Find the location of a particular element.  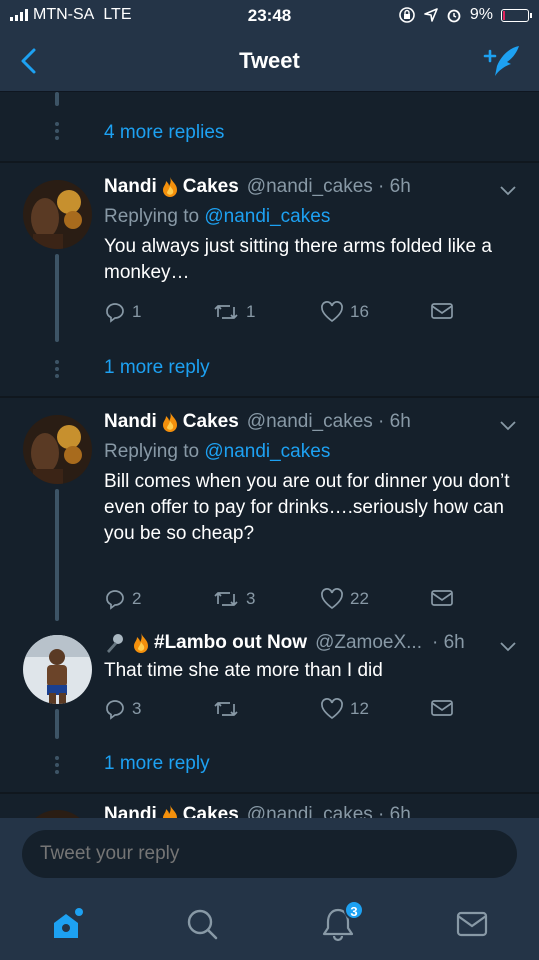

retweet-button: 3 is located at coordinates (233, 599).